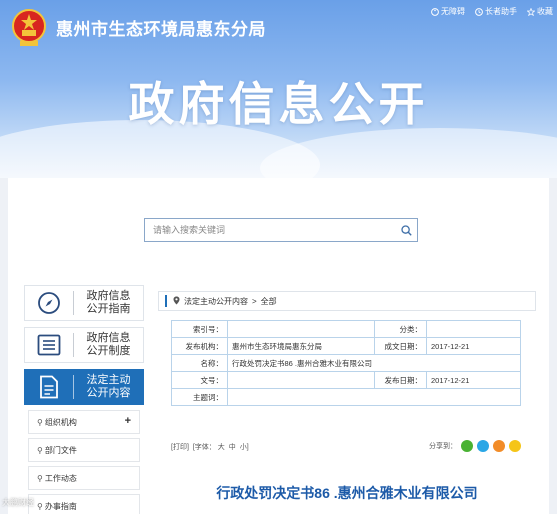 The width and height of the screenshot is (557, 514). What do you see at coordinates (221, 447) in the screenshot?
I see `font-large-button: 大` at bounding box center [221, 447].